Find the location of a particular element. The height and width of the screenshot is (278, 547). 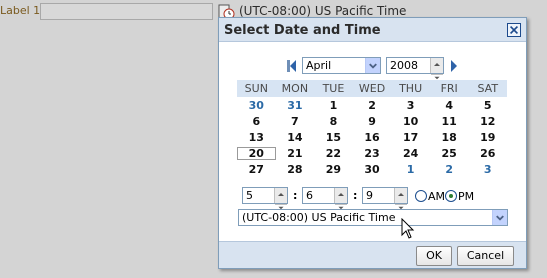

calendar-week-row: 20 21 22 23 24 25 26 is located at coordinates (372, 153).